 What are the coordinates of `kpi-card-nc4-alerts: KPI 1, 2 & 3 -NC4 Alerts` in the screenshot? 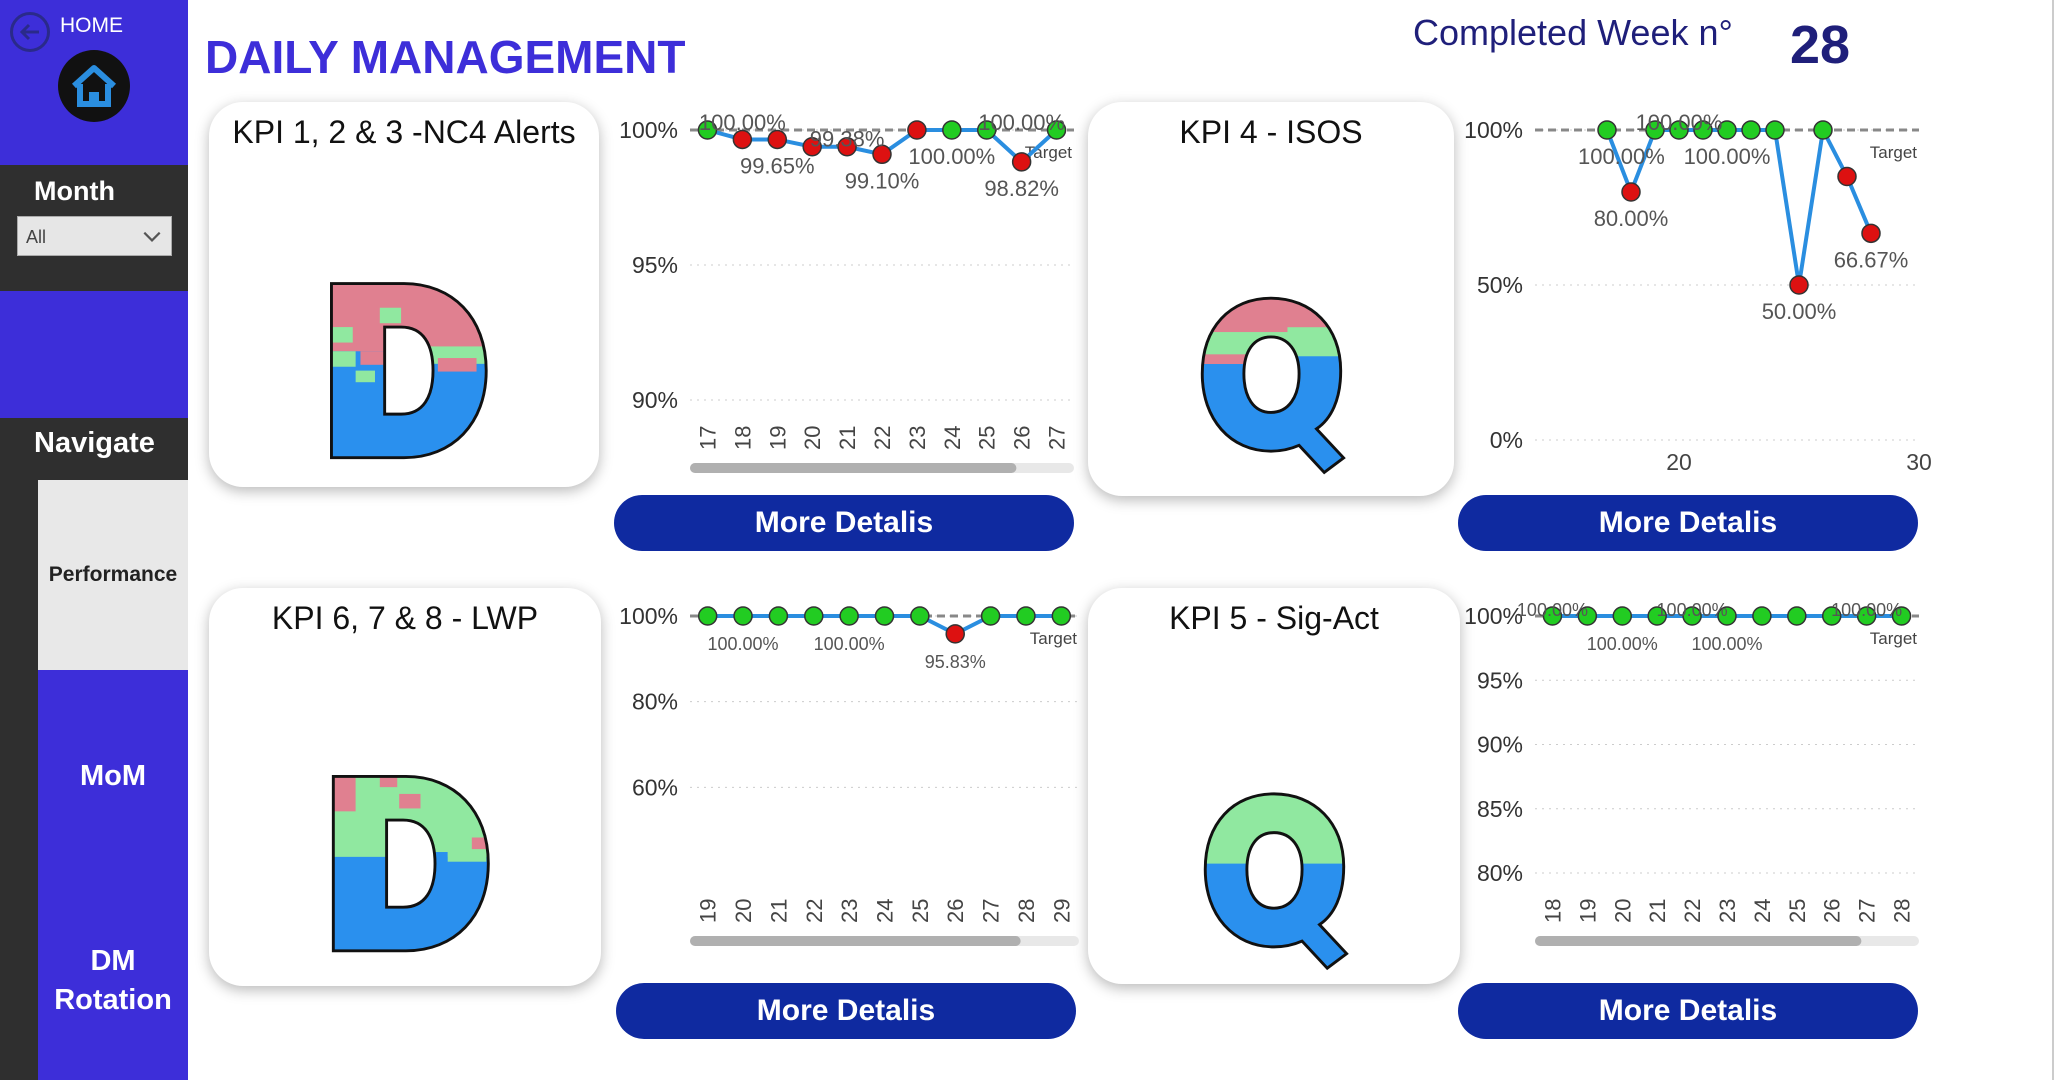 It's located at (404, 294).